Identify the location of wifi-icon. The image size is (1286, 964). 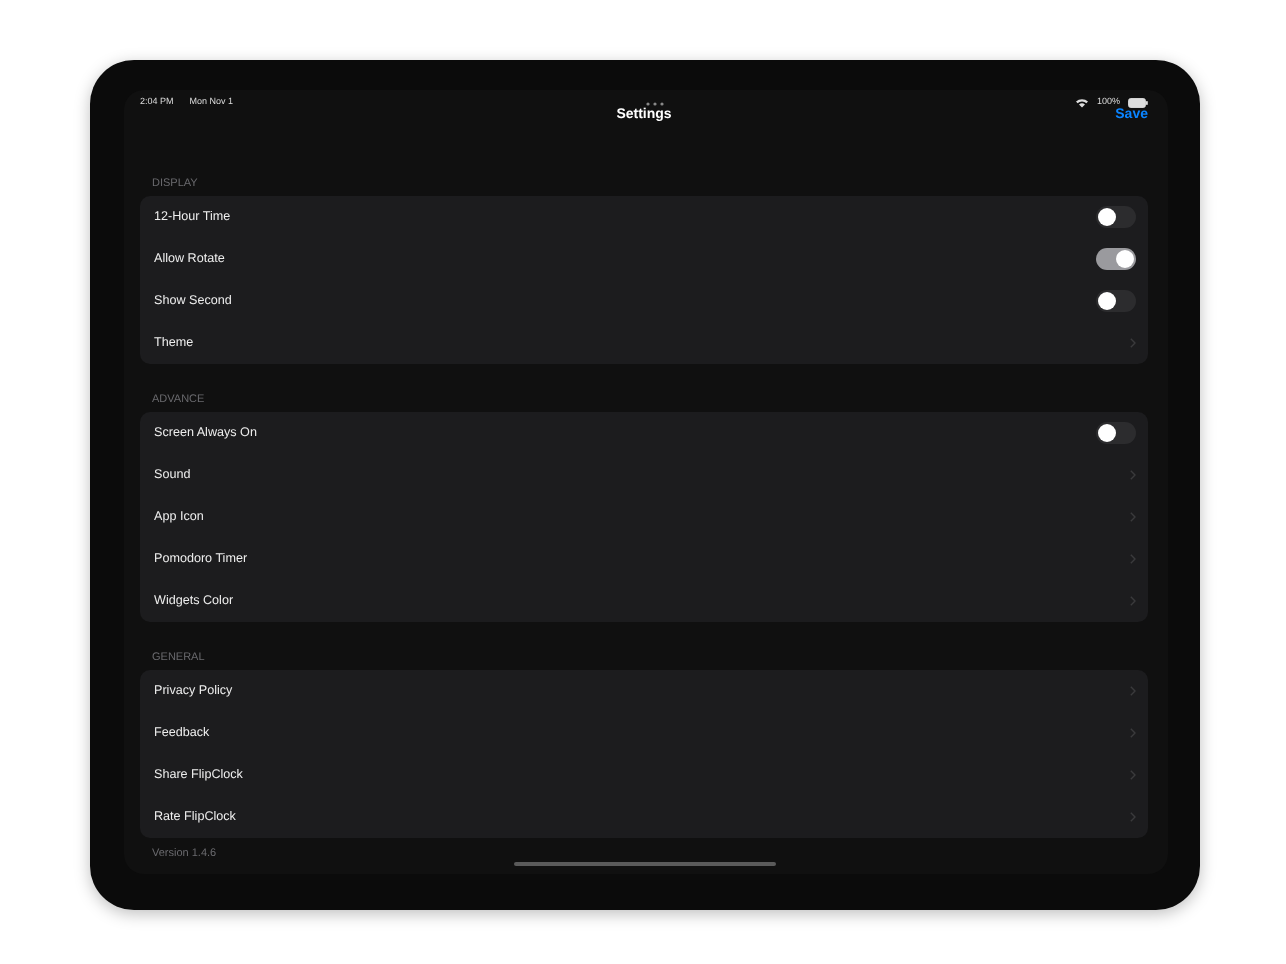
(1082, 103).